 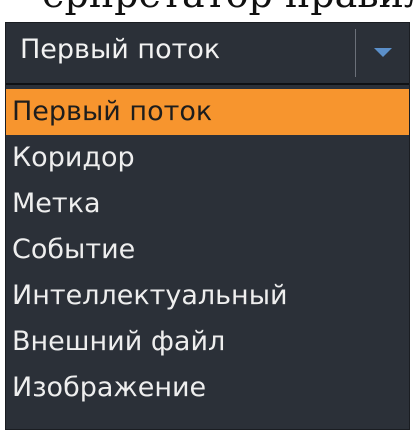 I want to click on option-event: Событие, so click(x=207, y=250).